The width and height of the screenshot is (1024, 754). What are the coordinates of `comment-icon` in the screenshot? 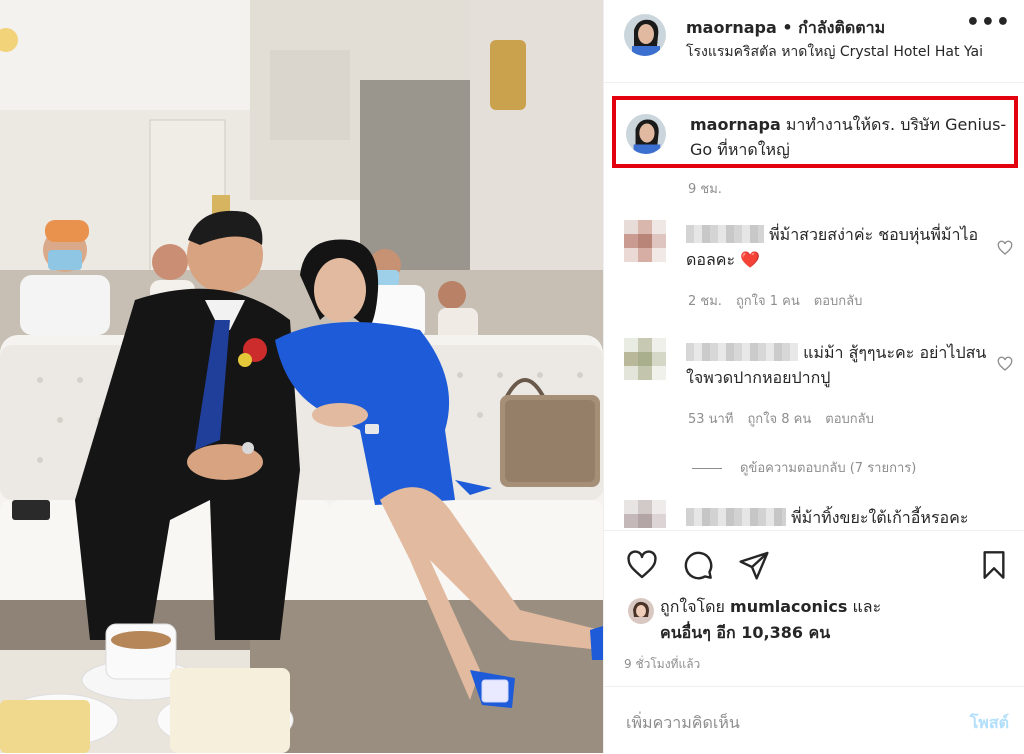 It's located at (698, 565).